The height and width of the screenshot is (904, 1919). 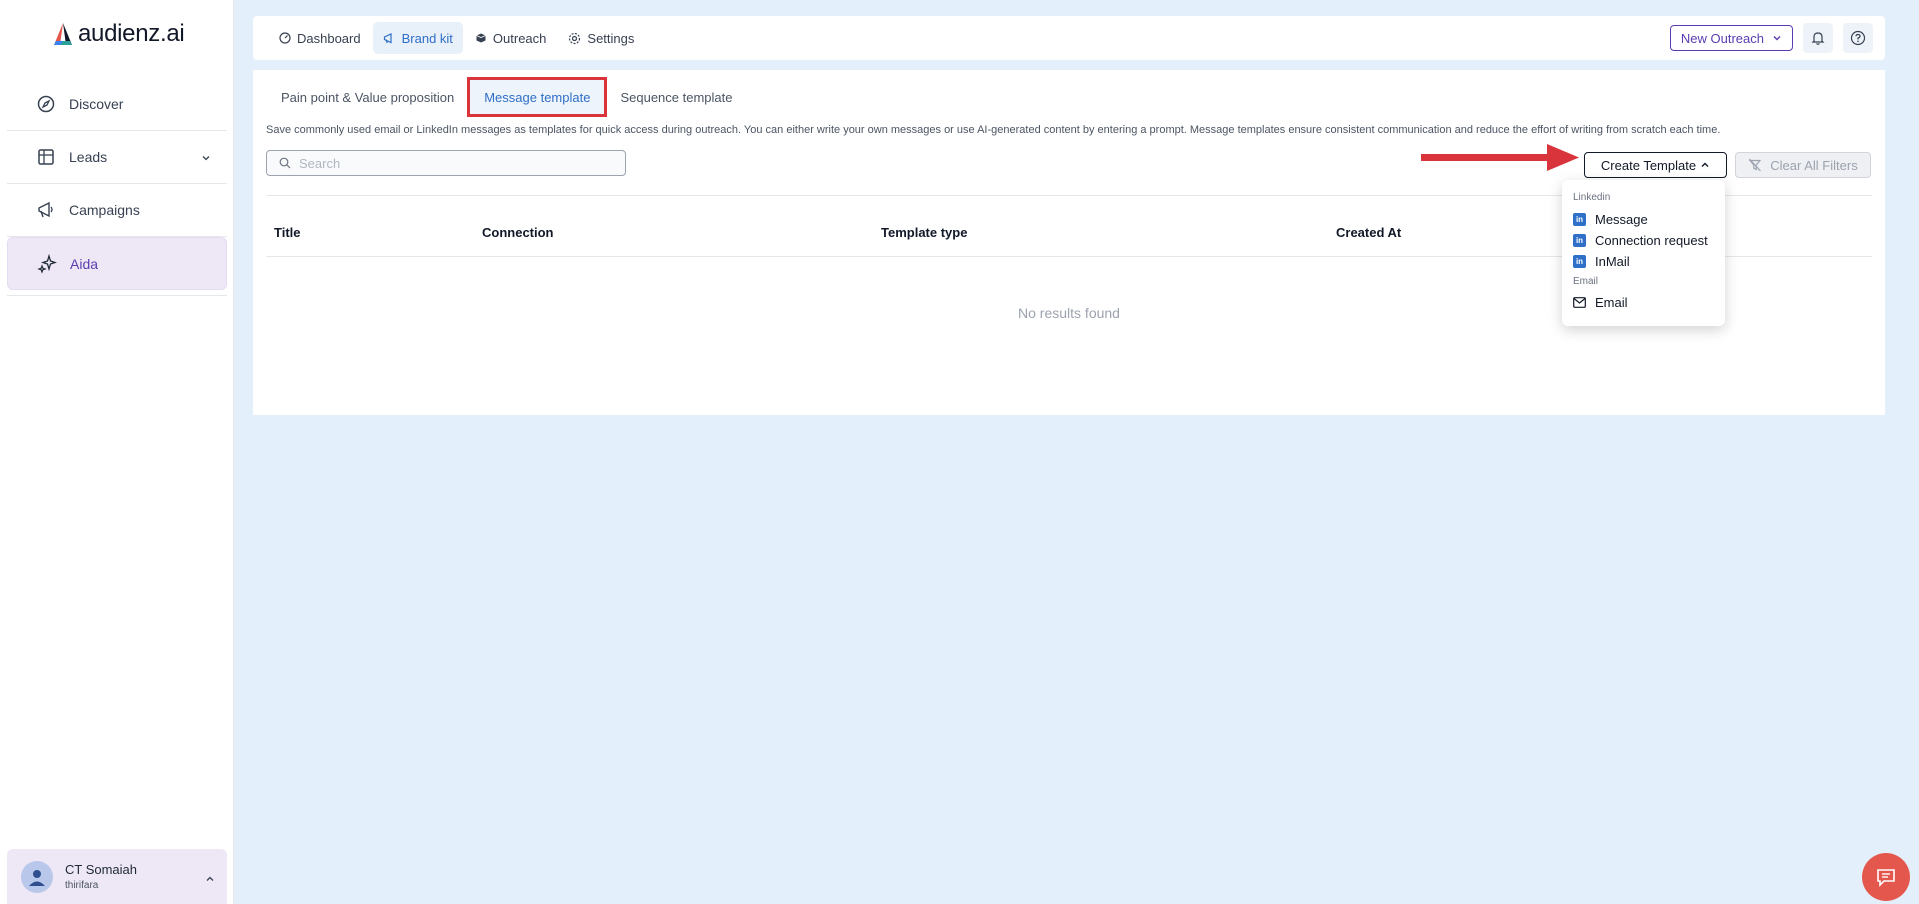 What do you see at coordinates (117, 295) in the screenshot?
I see `nav-divider` at bounding box center [117, 295].